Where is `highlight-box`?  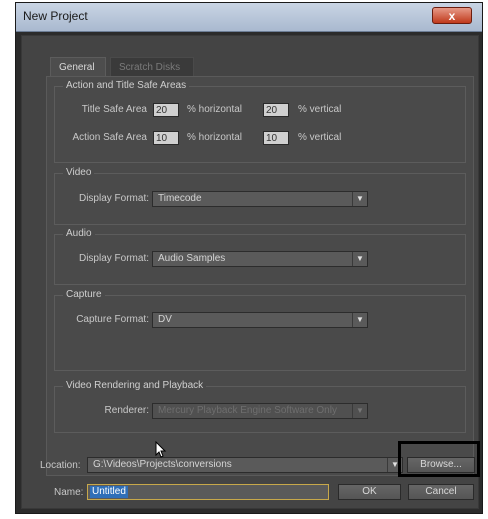 highlight-box is located at coordinates (439, 459).